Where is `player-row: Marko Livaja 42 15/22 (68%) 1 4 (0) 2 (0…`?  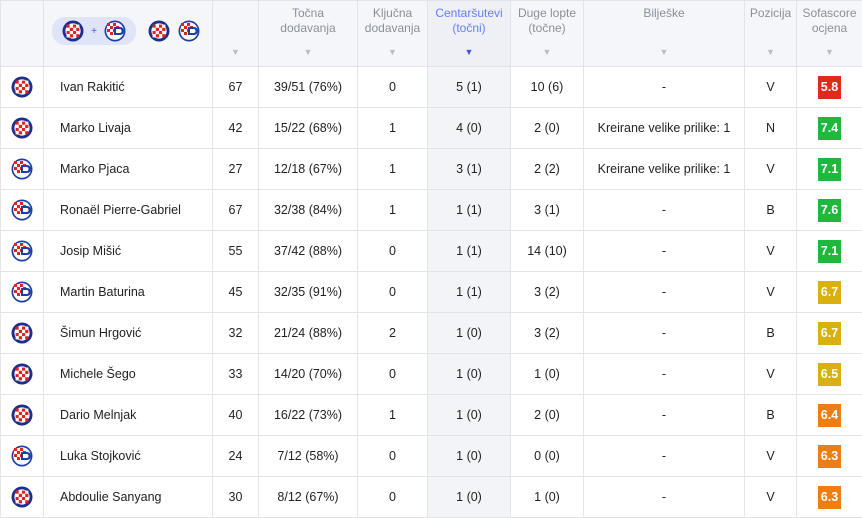 player-row: Marko Livaja 42 15/22 (68%) 1 4 (0) 2 (0… is located at coordinates (431, 128).